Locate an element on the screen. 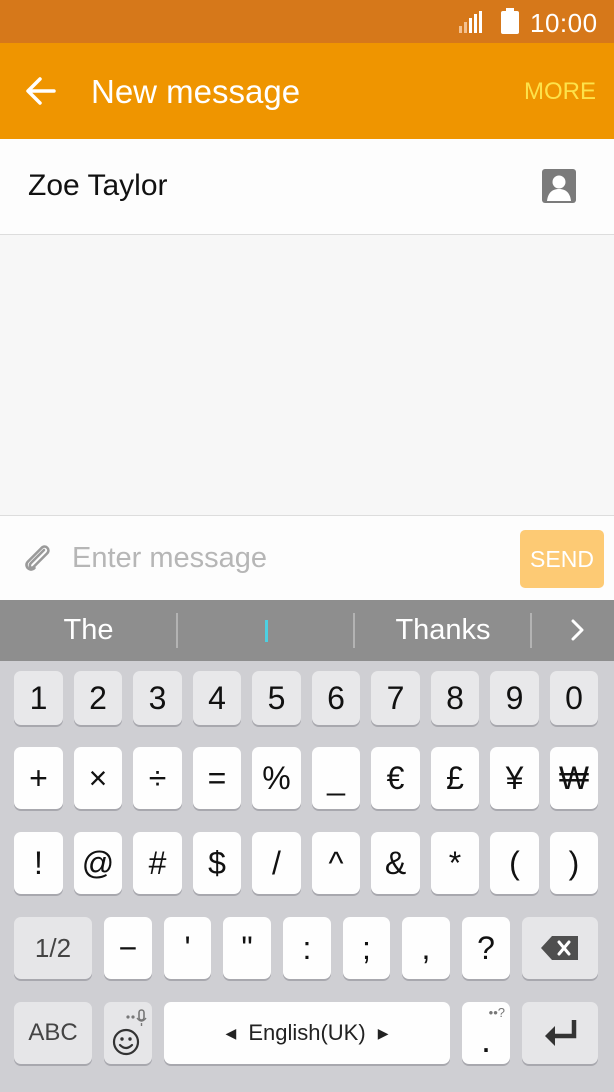  abc-key: ABC is located at coordinates (53, 1033).